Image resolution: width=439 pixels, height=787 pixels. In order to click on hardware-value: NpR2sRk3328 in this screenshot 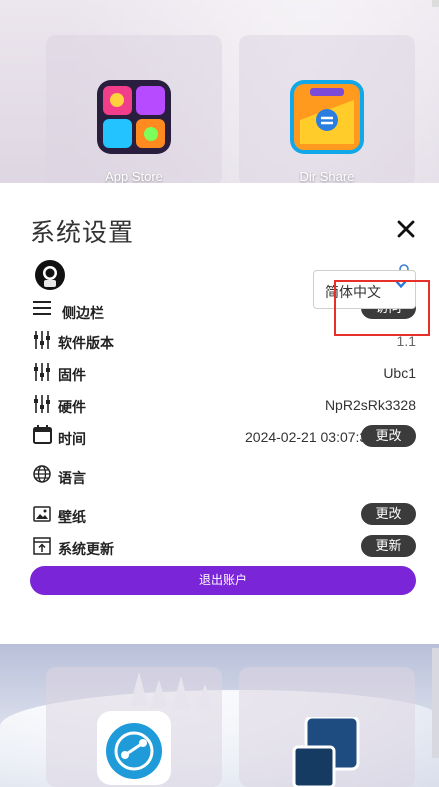, I will do `click(370, 405)`.